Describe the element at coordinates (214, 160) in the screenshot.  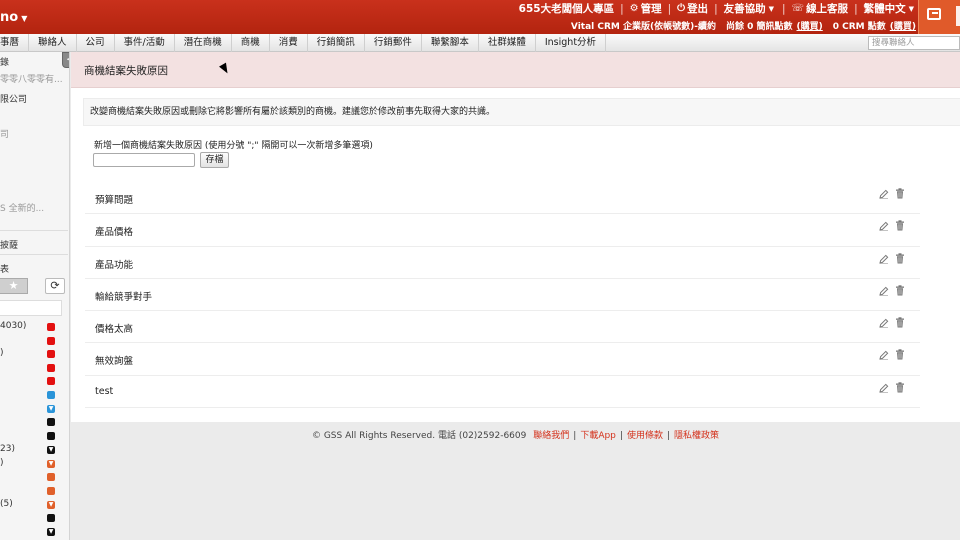
I see `save-button: 存檔` at that location.